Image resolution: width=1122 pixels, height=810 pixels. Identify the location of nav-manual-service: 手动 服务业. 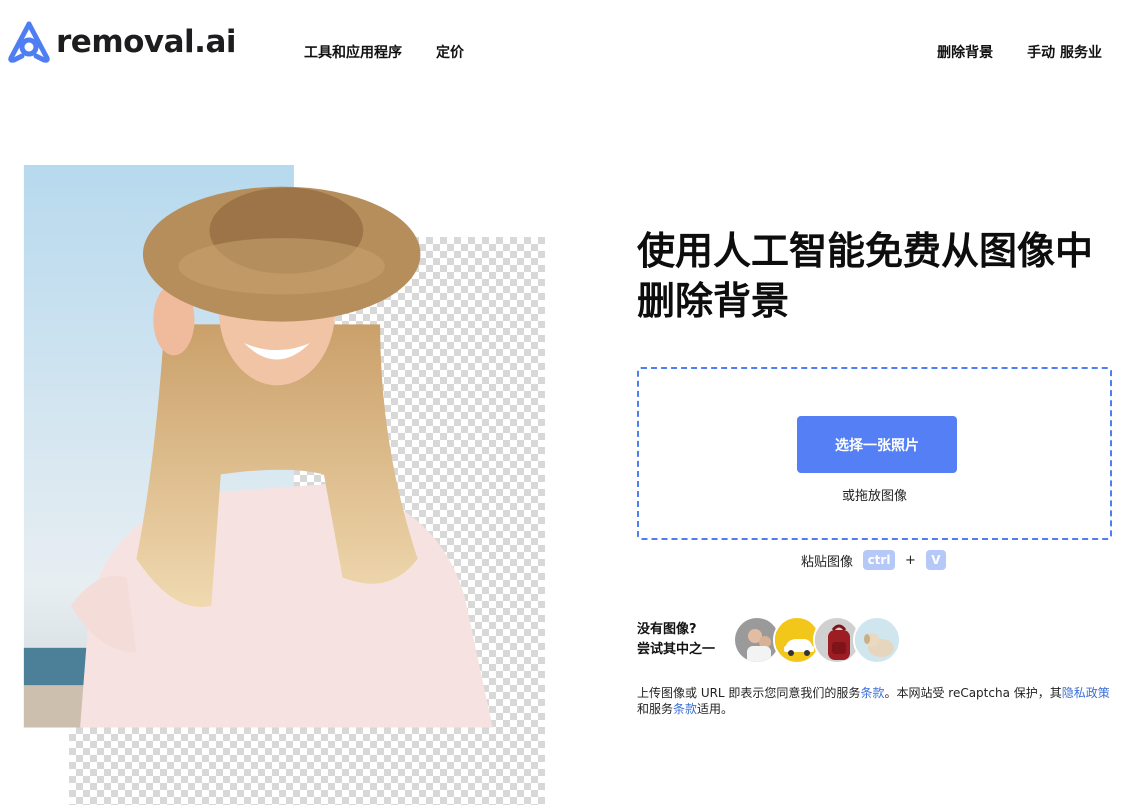
(1064, 52).